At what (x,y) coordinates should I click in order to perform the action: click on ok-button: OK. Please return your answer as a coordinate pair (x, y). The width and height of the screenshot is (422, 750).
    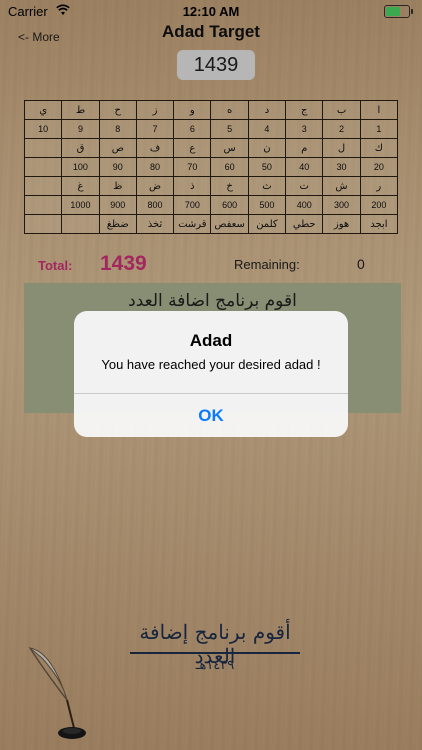
    Looking at the image, I should click on (211, 415).